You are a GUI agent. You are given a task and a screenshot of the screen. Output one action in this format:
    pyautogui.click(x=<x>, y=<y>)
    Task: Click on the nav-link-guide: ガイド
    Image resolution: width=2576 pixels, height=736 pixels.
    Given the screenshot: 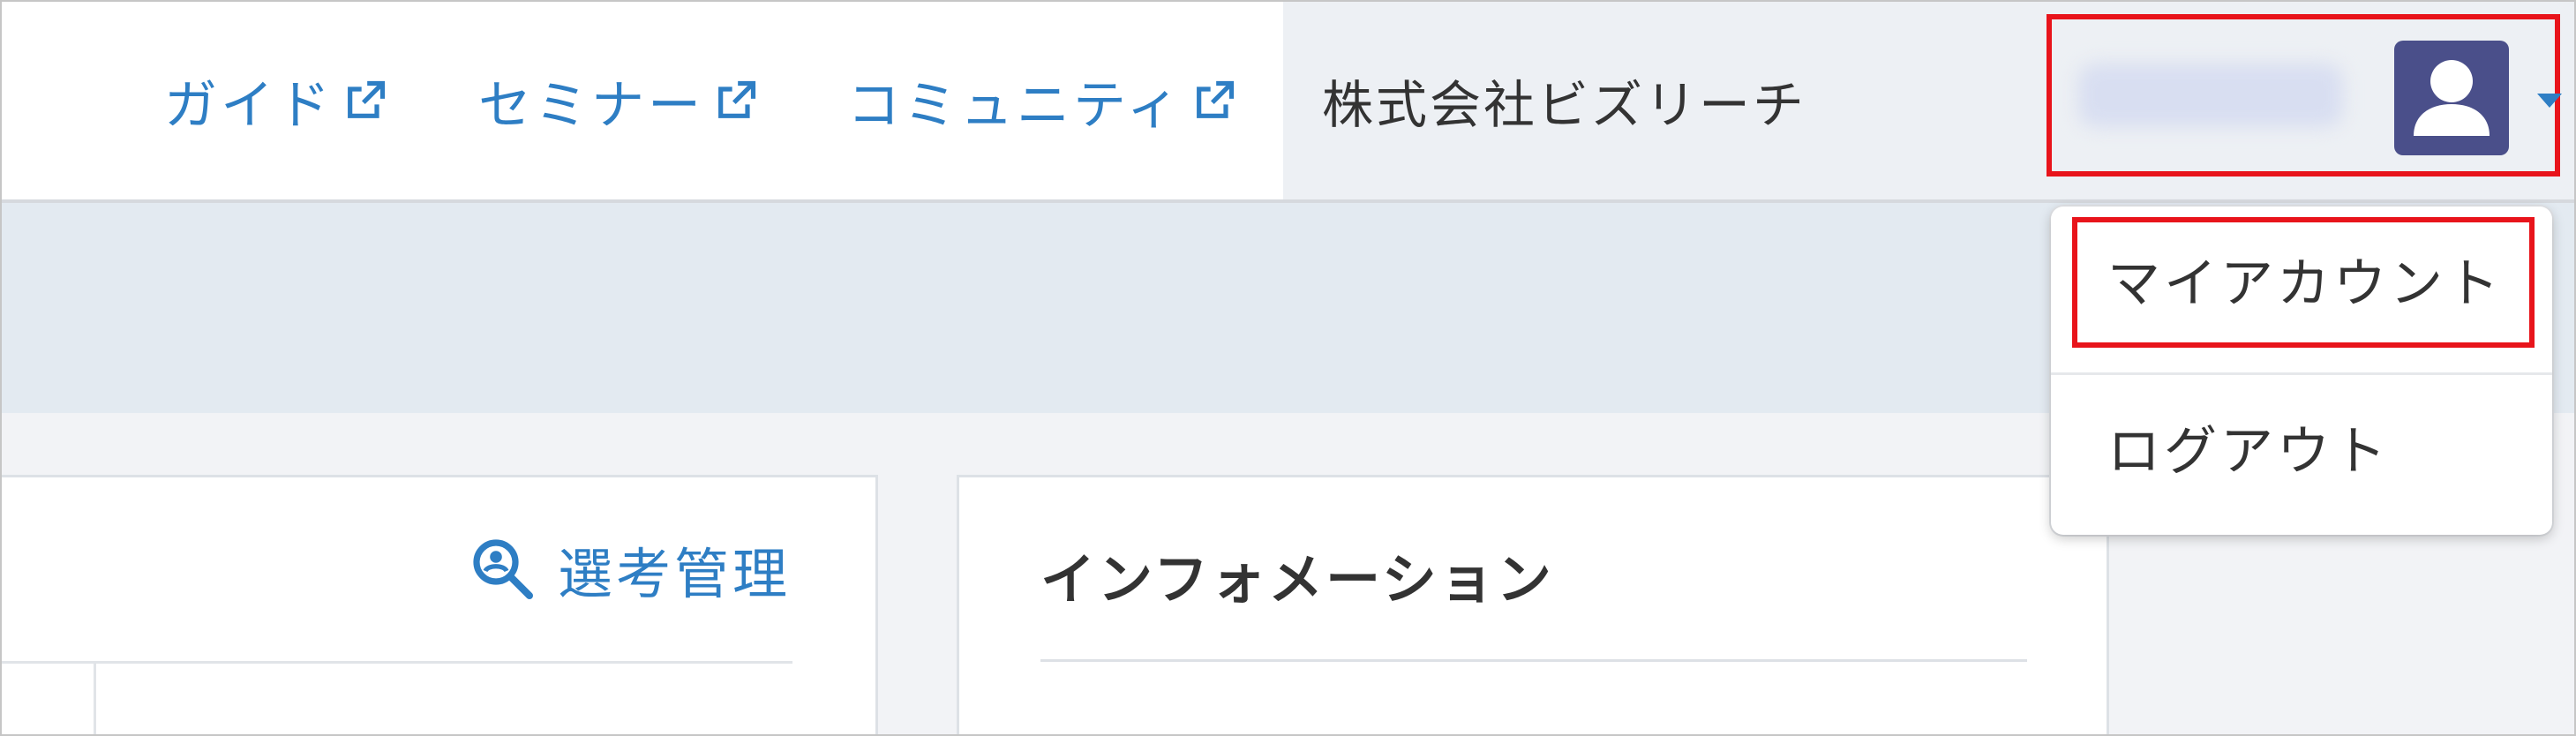 What is the action you would take?
    pyautogui.click(x=276, y=100)
    